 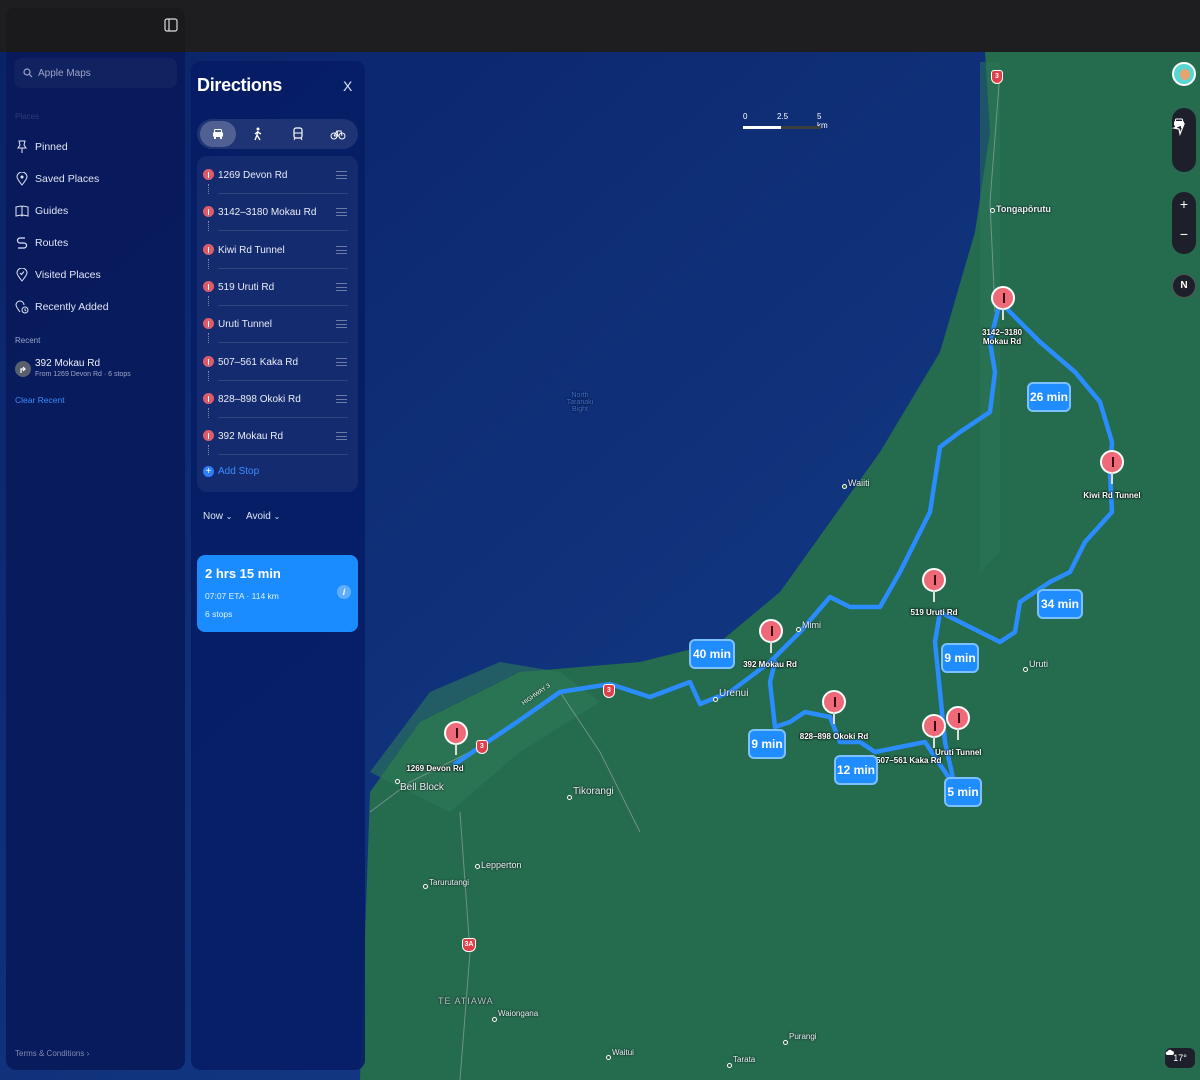 I want to click on depart-time-dropdown: Now ⌄, so click(x=218, y=516).